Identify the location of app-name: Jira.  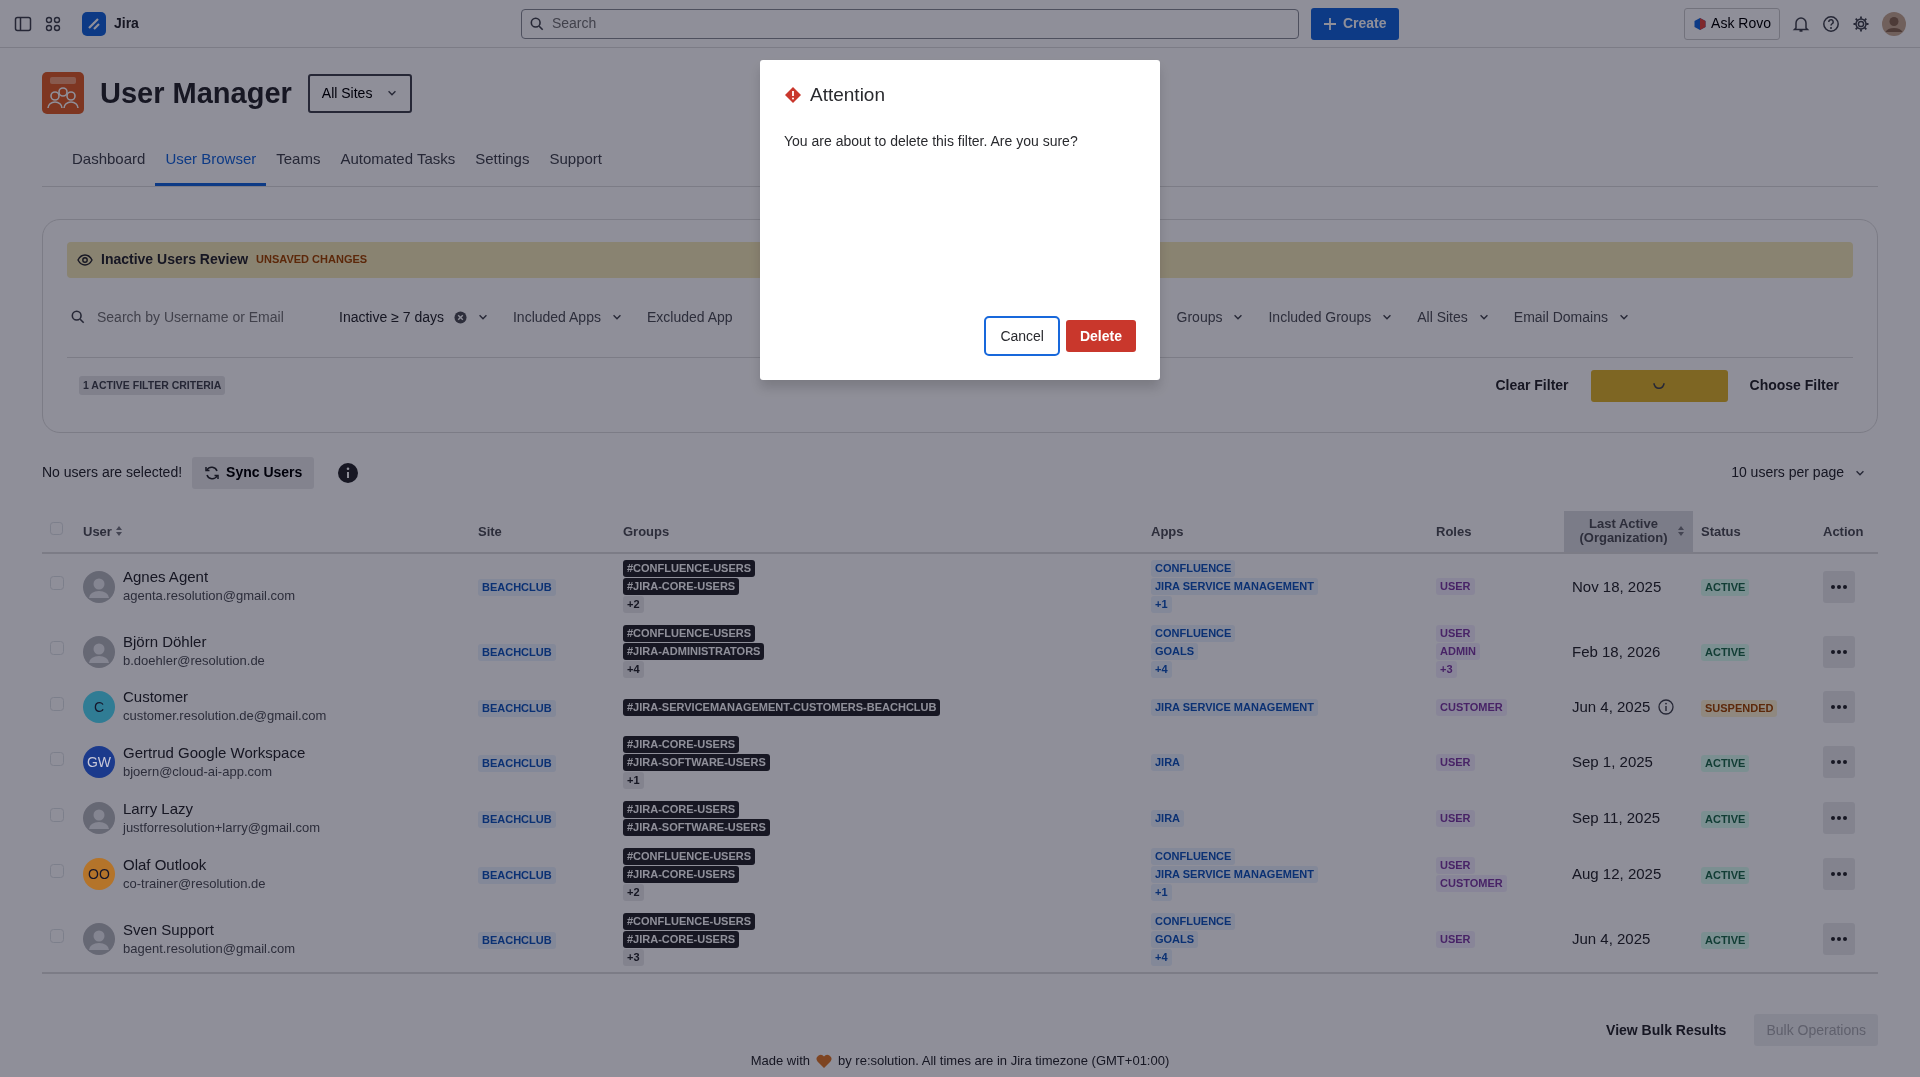
(126, 23).